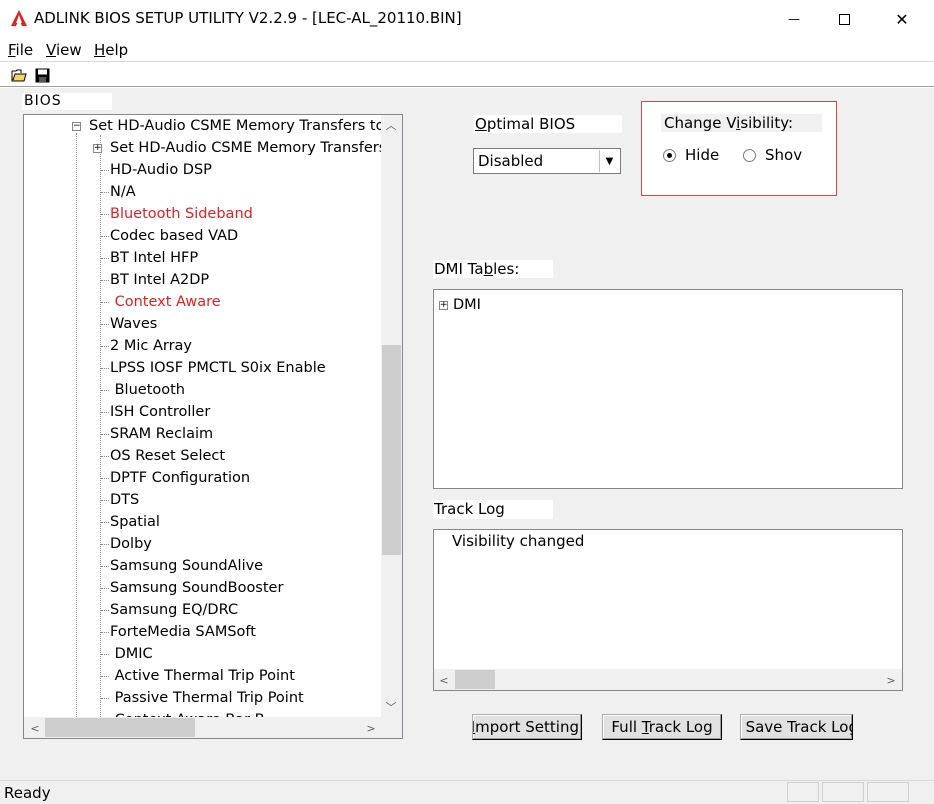  I want to click on tree-item: Passive Thermal Trip Point, so click(207, 698).